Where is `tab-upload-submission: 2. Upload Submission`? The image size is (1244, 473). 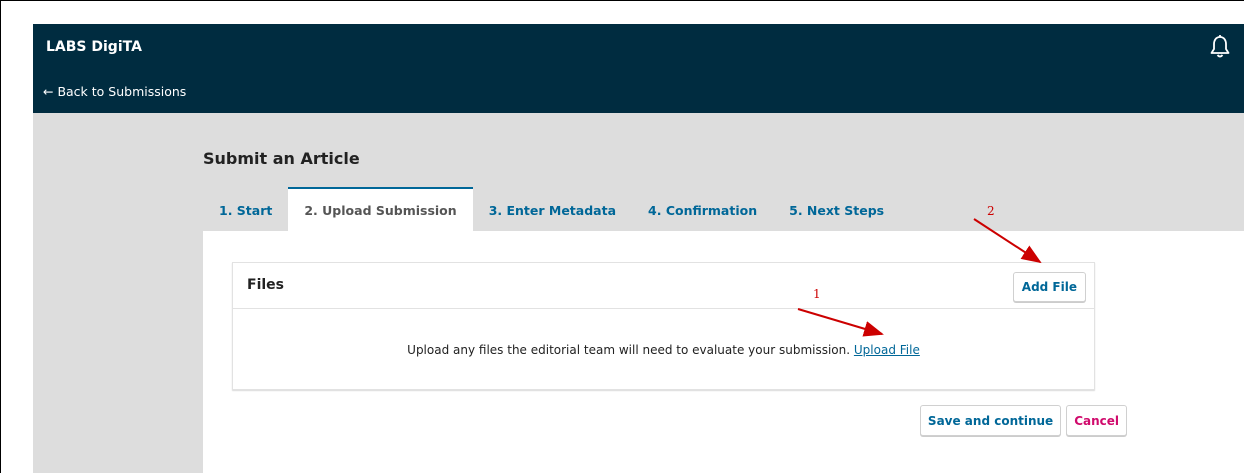
tab-upload-submission: 2. Upload Submission is located at coordinates (380, 209).